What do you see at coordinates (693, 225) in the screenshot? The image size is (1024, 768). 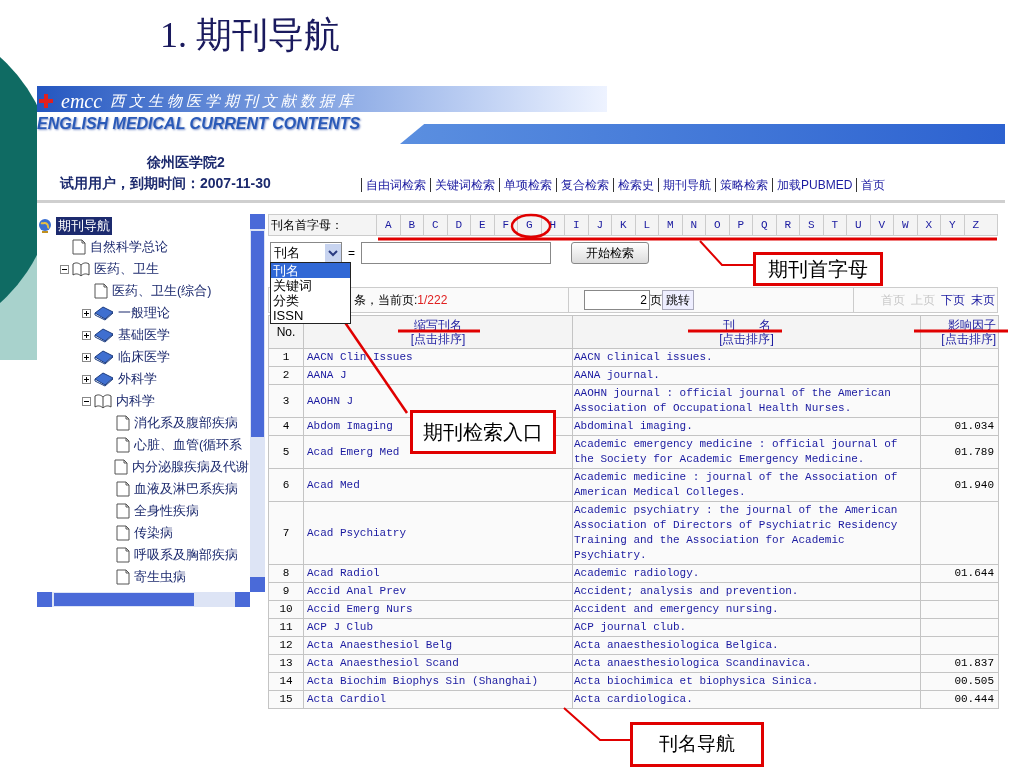 I see `letter-link: N` at bounding box center [693, 225].